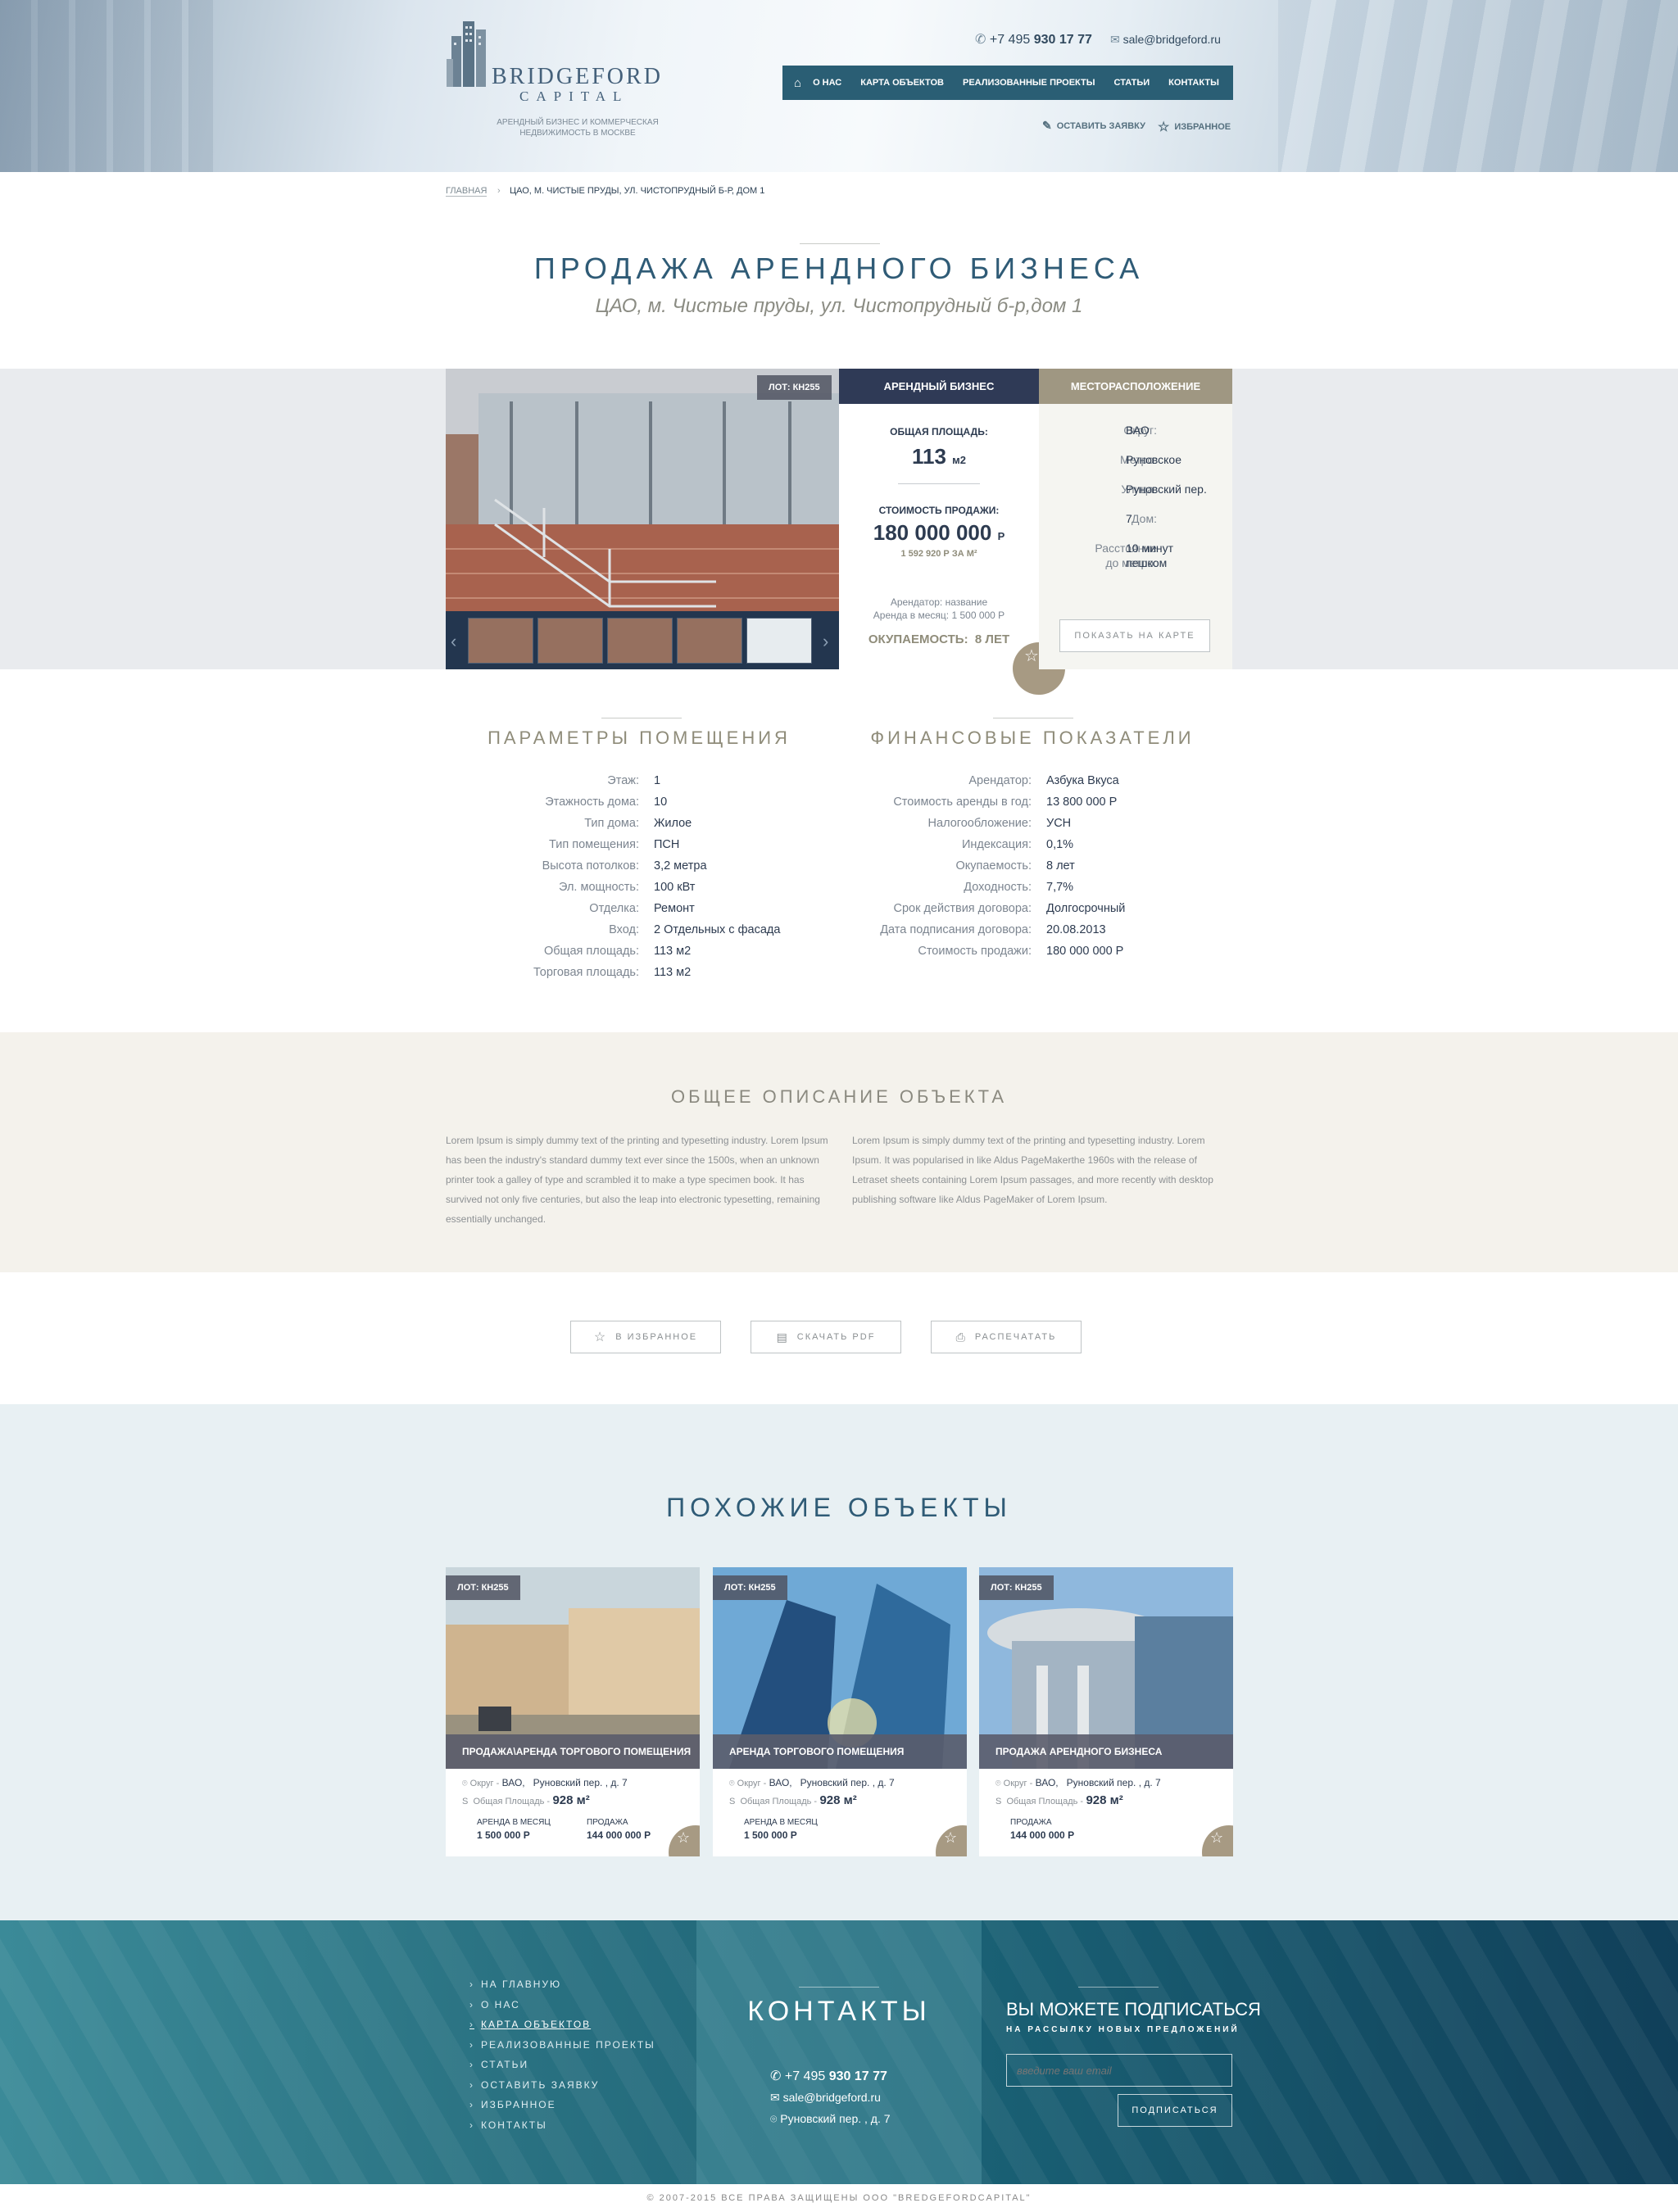 The image size is (1678, 2212). I want to click on favorites-link: ☆ Избранное, so click(1194, 127).